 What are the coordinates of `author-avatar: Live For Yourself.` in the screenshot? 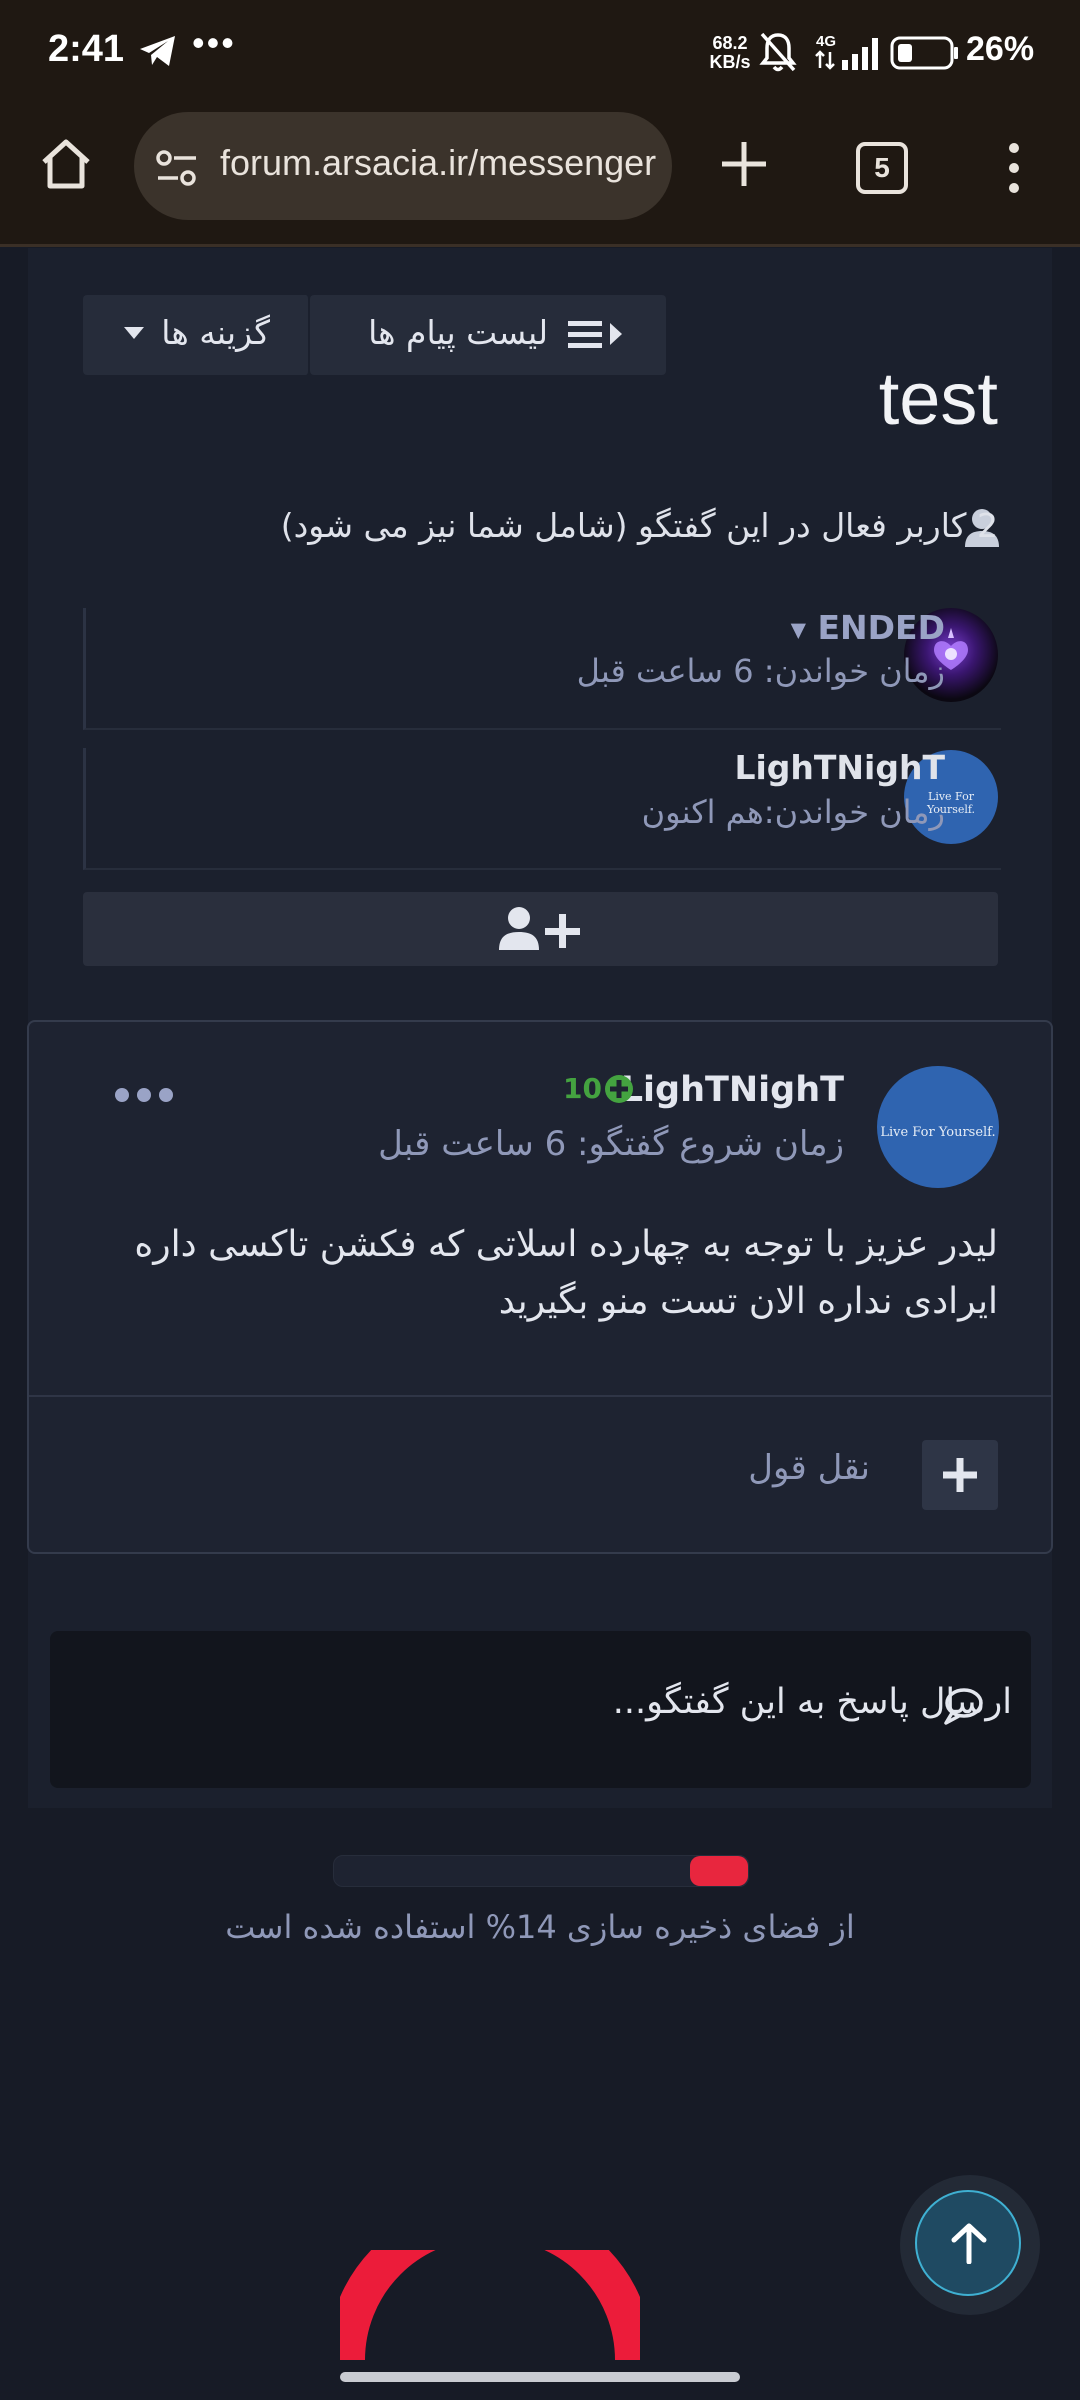 It's located at (938, 1127).